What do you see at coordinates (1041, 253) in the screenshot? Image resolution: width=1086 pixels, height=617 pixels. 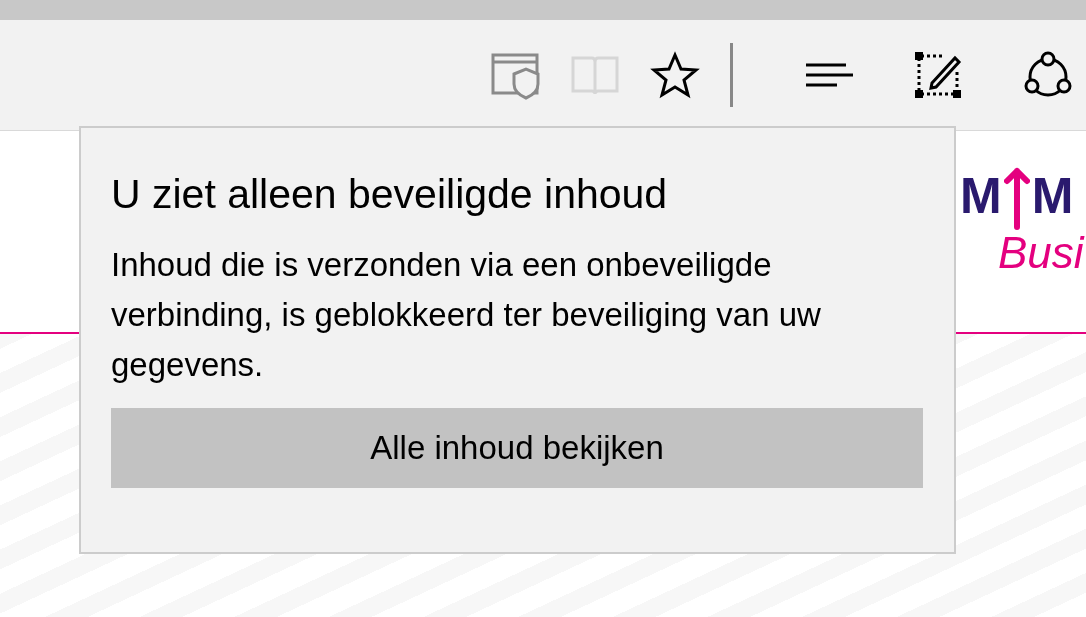 I see `logo-subtext: Busi` at bounding box center [1041, 253].